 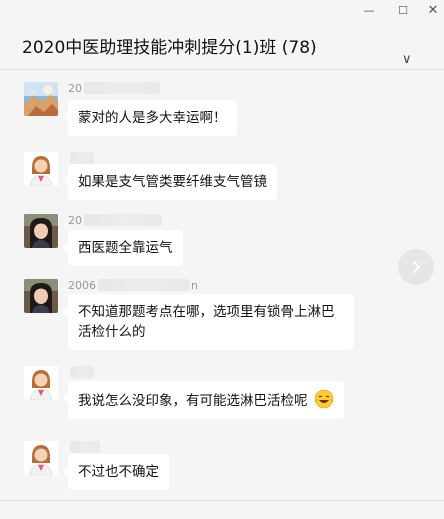 I want to click on maximize-button: ☐, so click(x=403, y=10).